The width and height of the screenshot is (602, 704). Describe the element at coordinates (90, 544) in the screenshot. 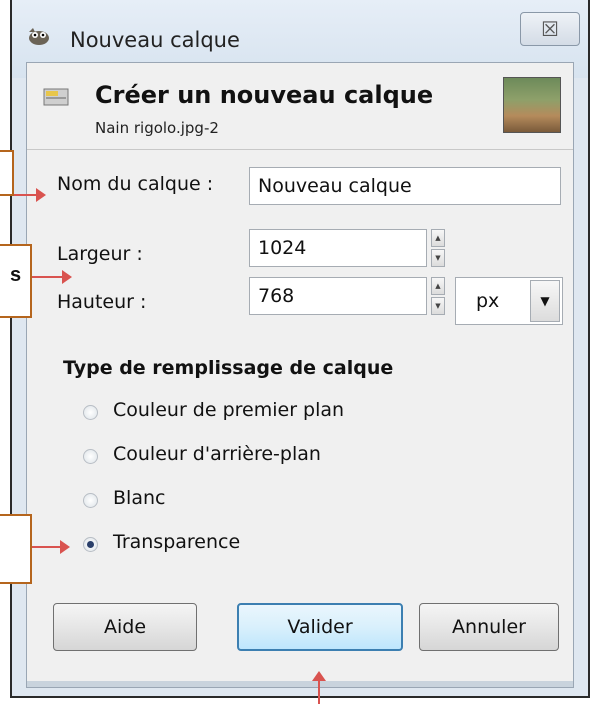

I see `radio-button-selected` at that location.